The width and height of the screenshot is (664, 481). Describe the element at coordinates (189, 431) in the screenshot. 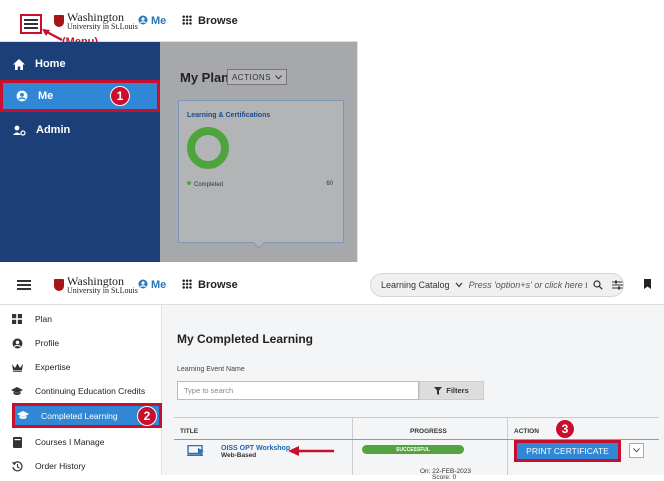

I see `column-header-title: TITLE` at that location.